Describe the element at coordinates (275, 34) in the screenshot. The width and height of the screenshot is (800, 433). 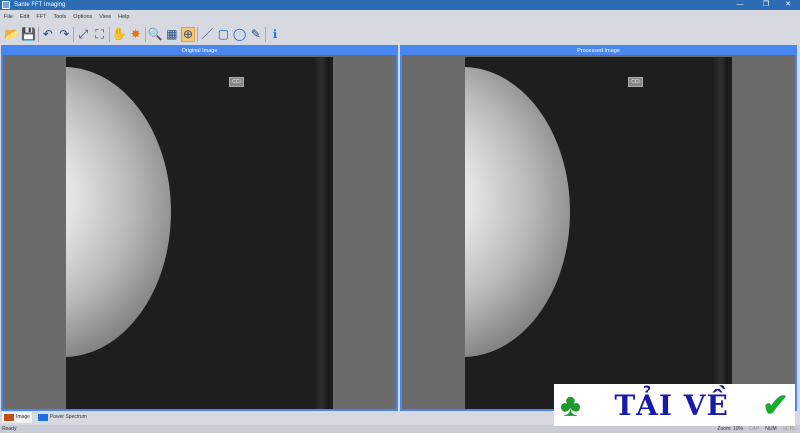
I see `info-icon: ℹ` at that location.